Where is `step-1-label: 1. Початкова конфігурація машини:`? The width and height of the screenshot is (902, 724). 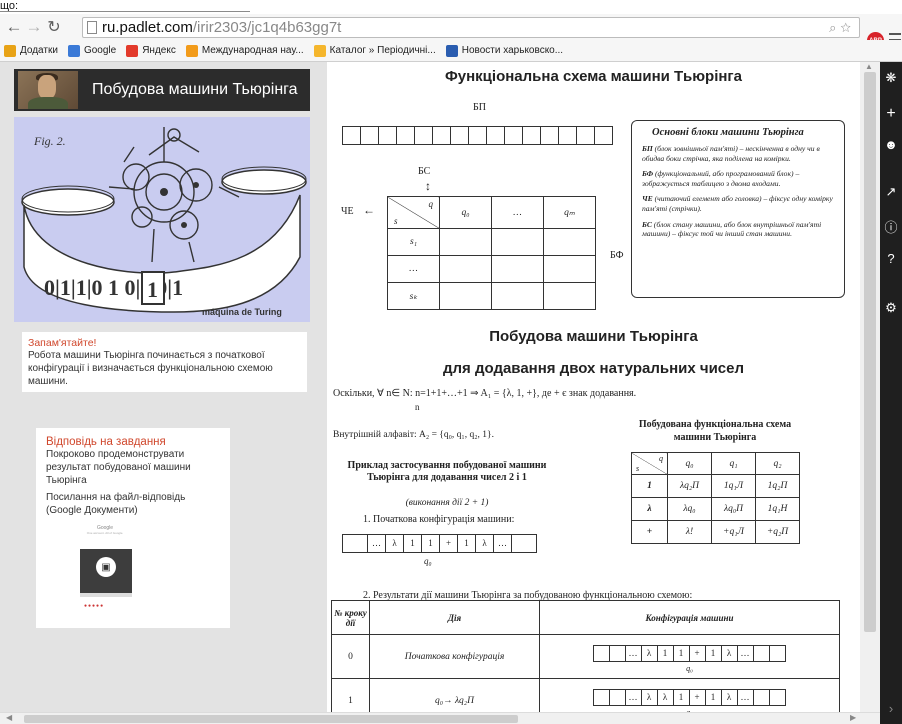
step-1-label: 1. Початкова конфігурація машини: is located at coordinates (439, 519).